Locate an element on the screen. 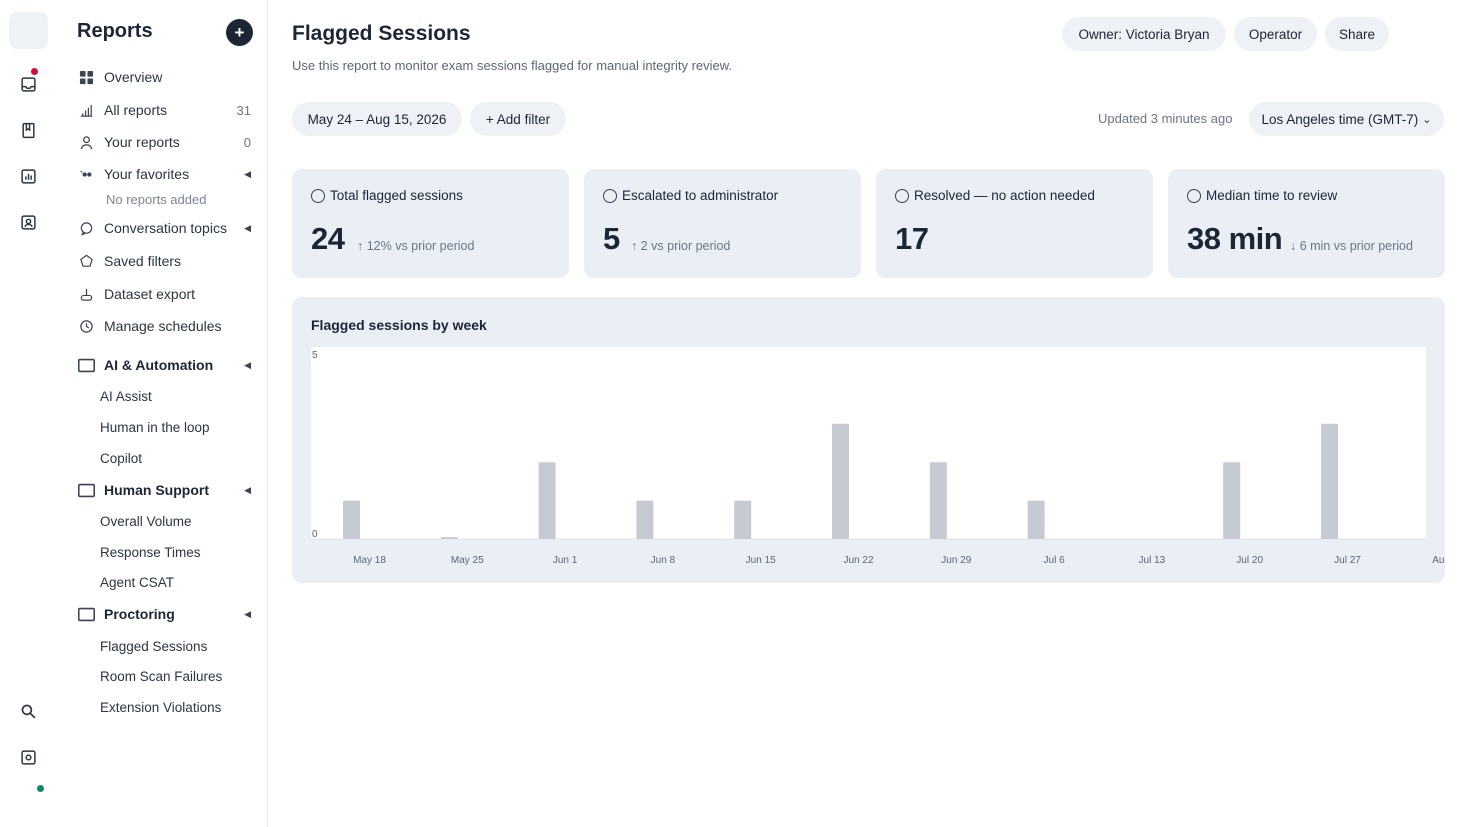 This screenshot has width=1468, height=827. sidebar-group-ai-automation: AI & Automation ◀ is located at coordinates (164, 365).